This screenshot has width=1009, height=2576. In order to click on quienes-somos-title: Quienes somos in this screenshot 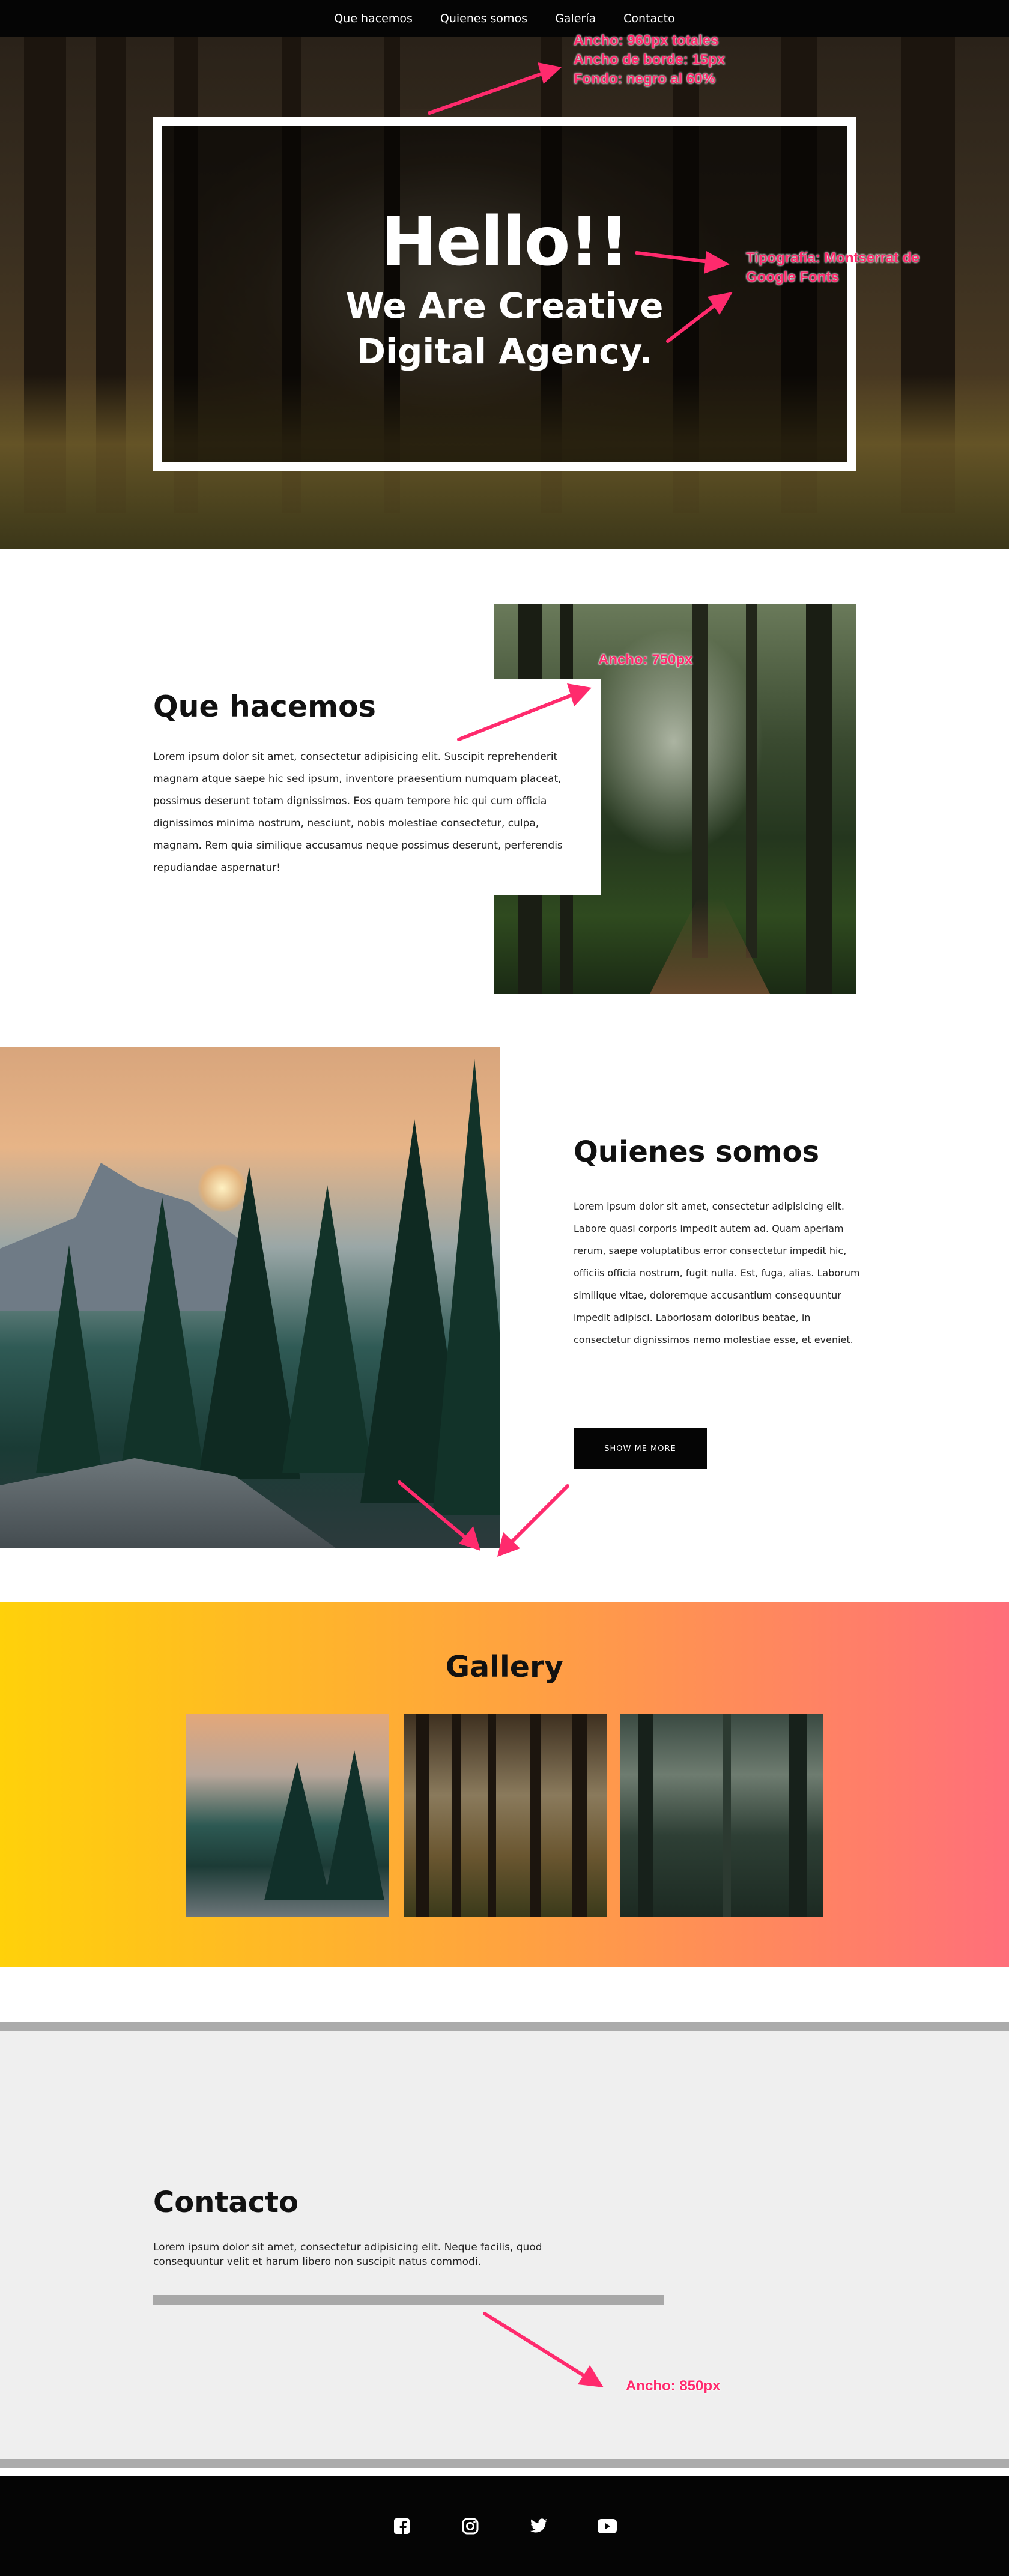, I will do `click(697, 1152)`.